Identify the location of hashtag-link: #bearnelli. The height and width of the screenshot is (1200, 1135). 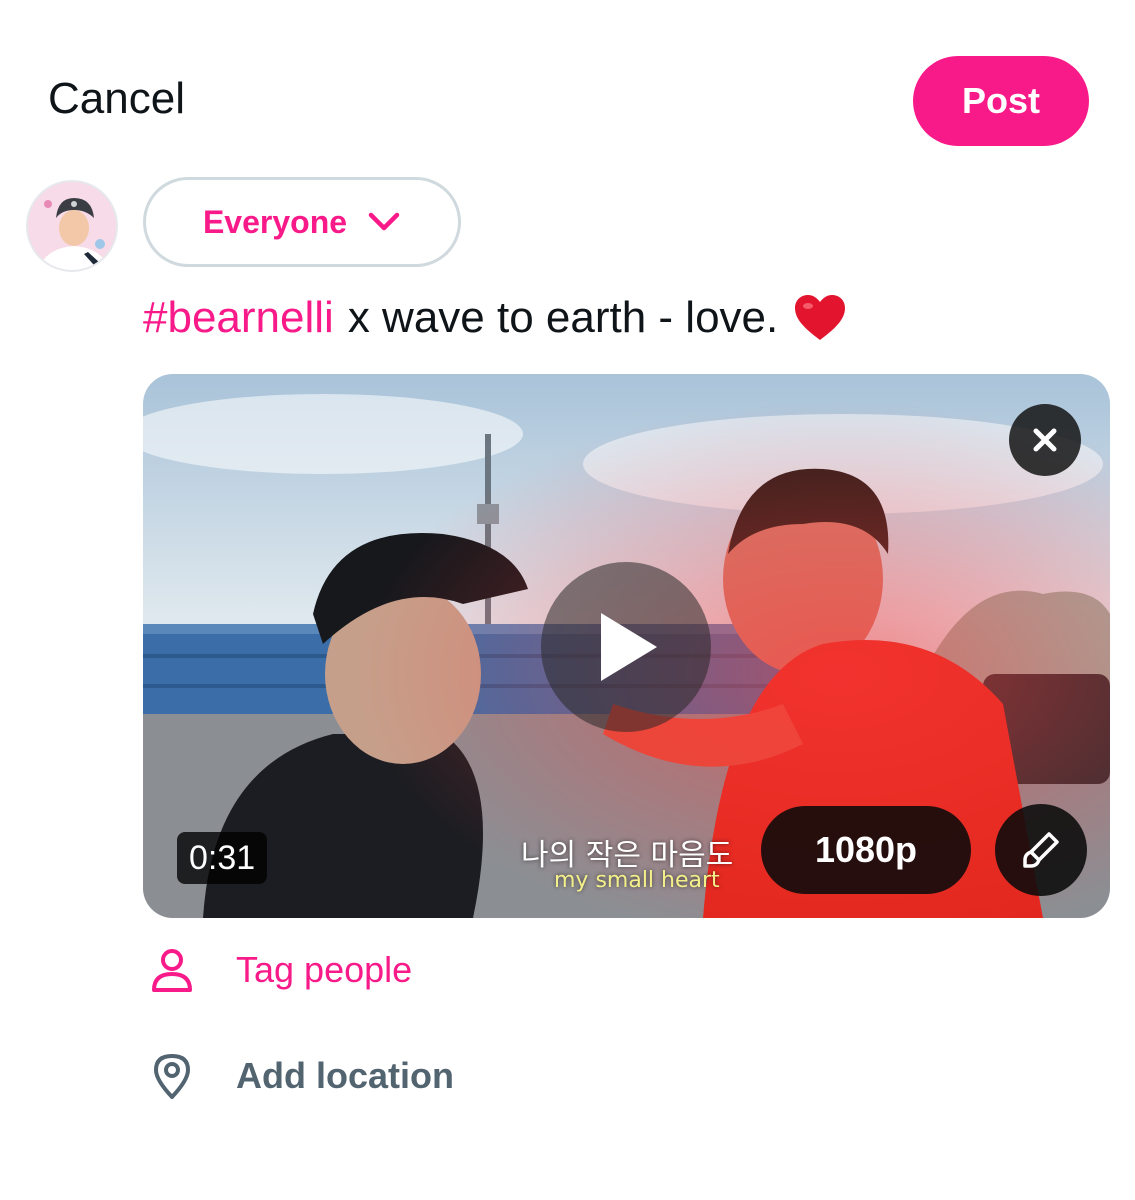
(238, 318).